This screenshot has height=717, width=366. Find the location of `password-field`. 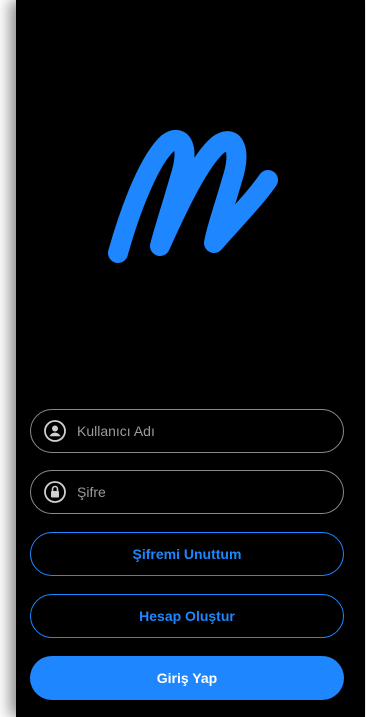

password-field is located at coordinates (187, 492).